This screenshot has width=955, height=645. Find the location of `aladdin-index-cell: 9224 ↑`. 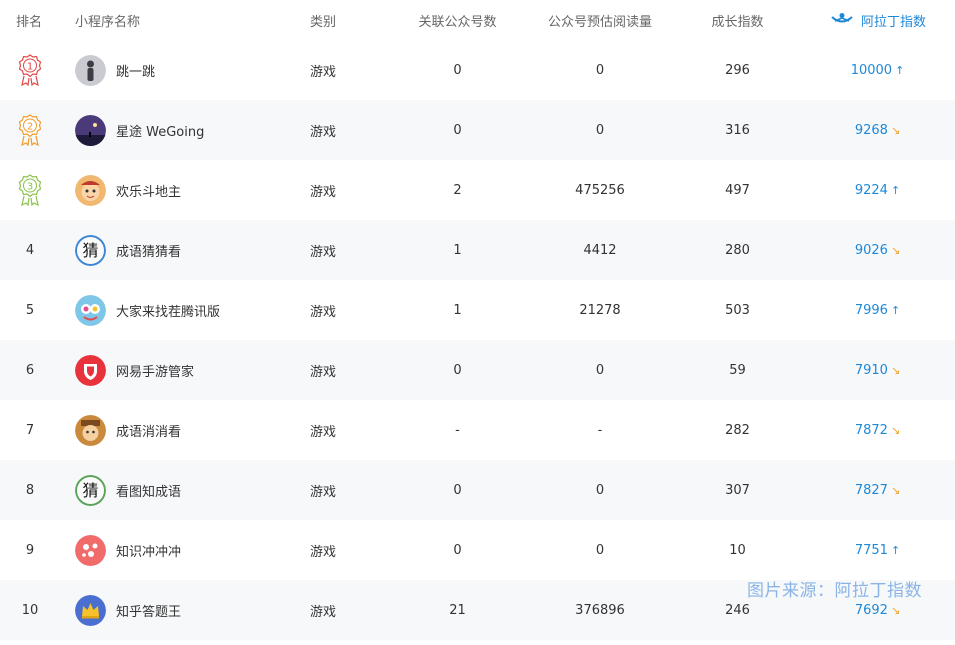

aladdin-index-cell: 9224 ↑ is located at coordinates (877, 190).